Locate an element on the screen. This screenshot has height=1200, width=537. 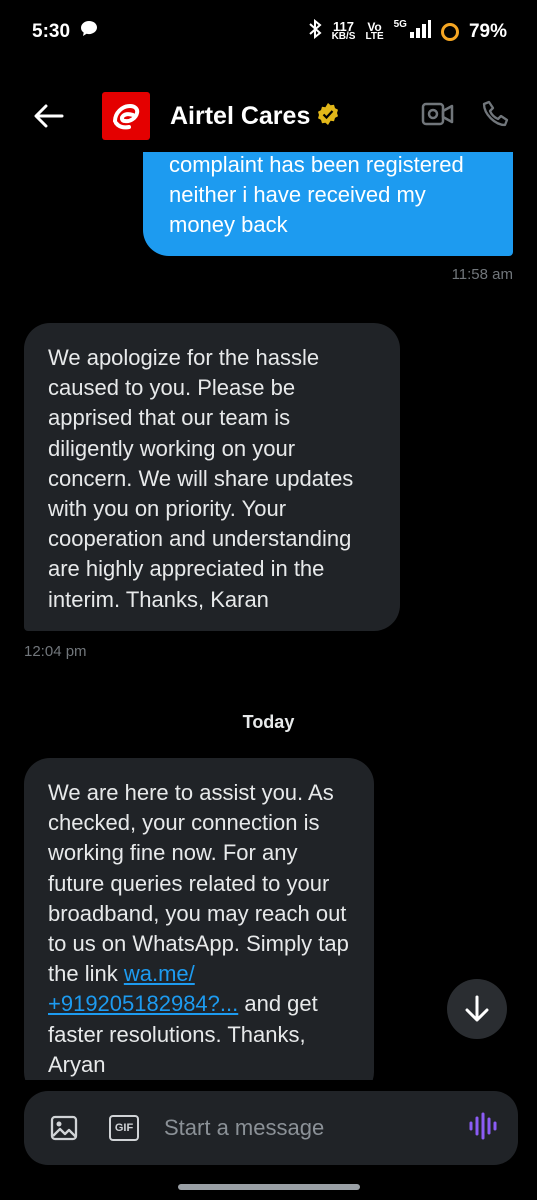
signal-group: 5G is located at coordinates (412, 32).